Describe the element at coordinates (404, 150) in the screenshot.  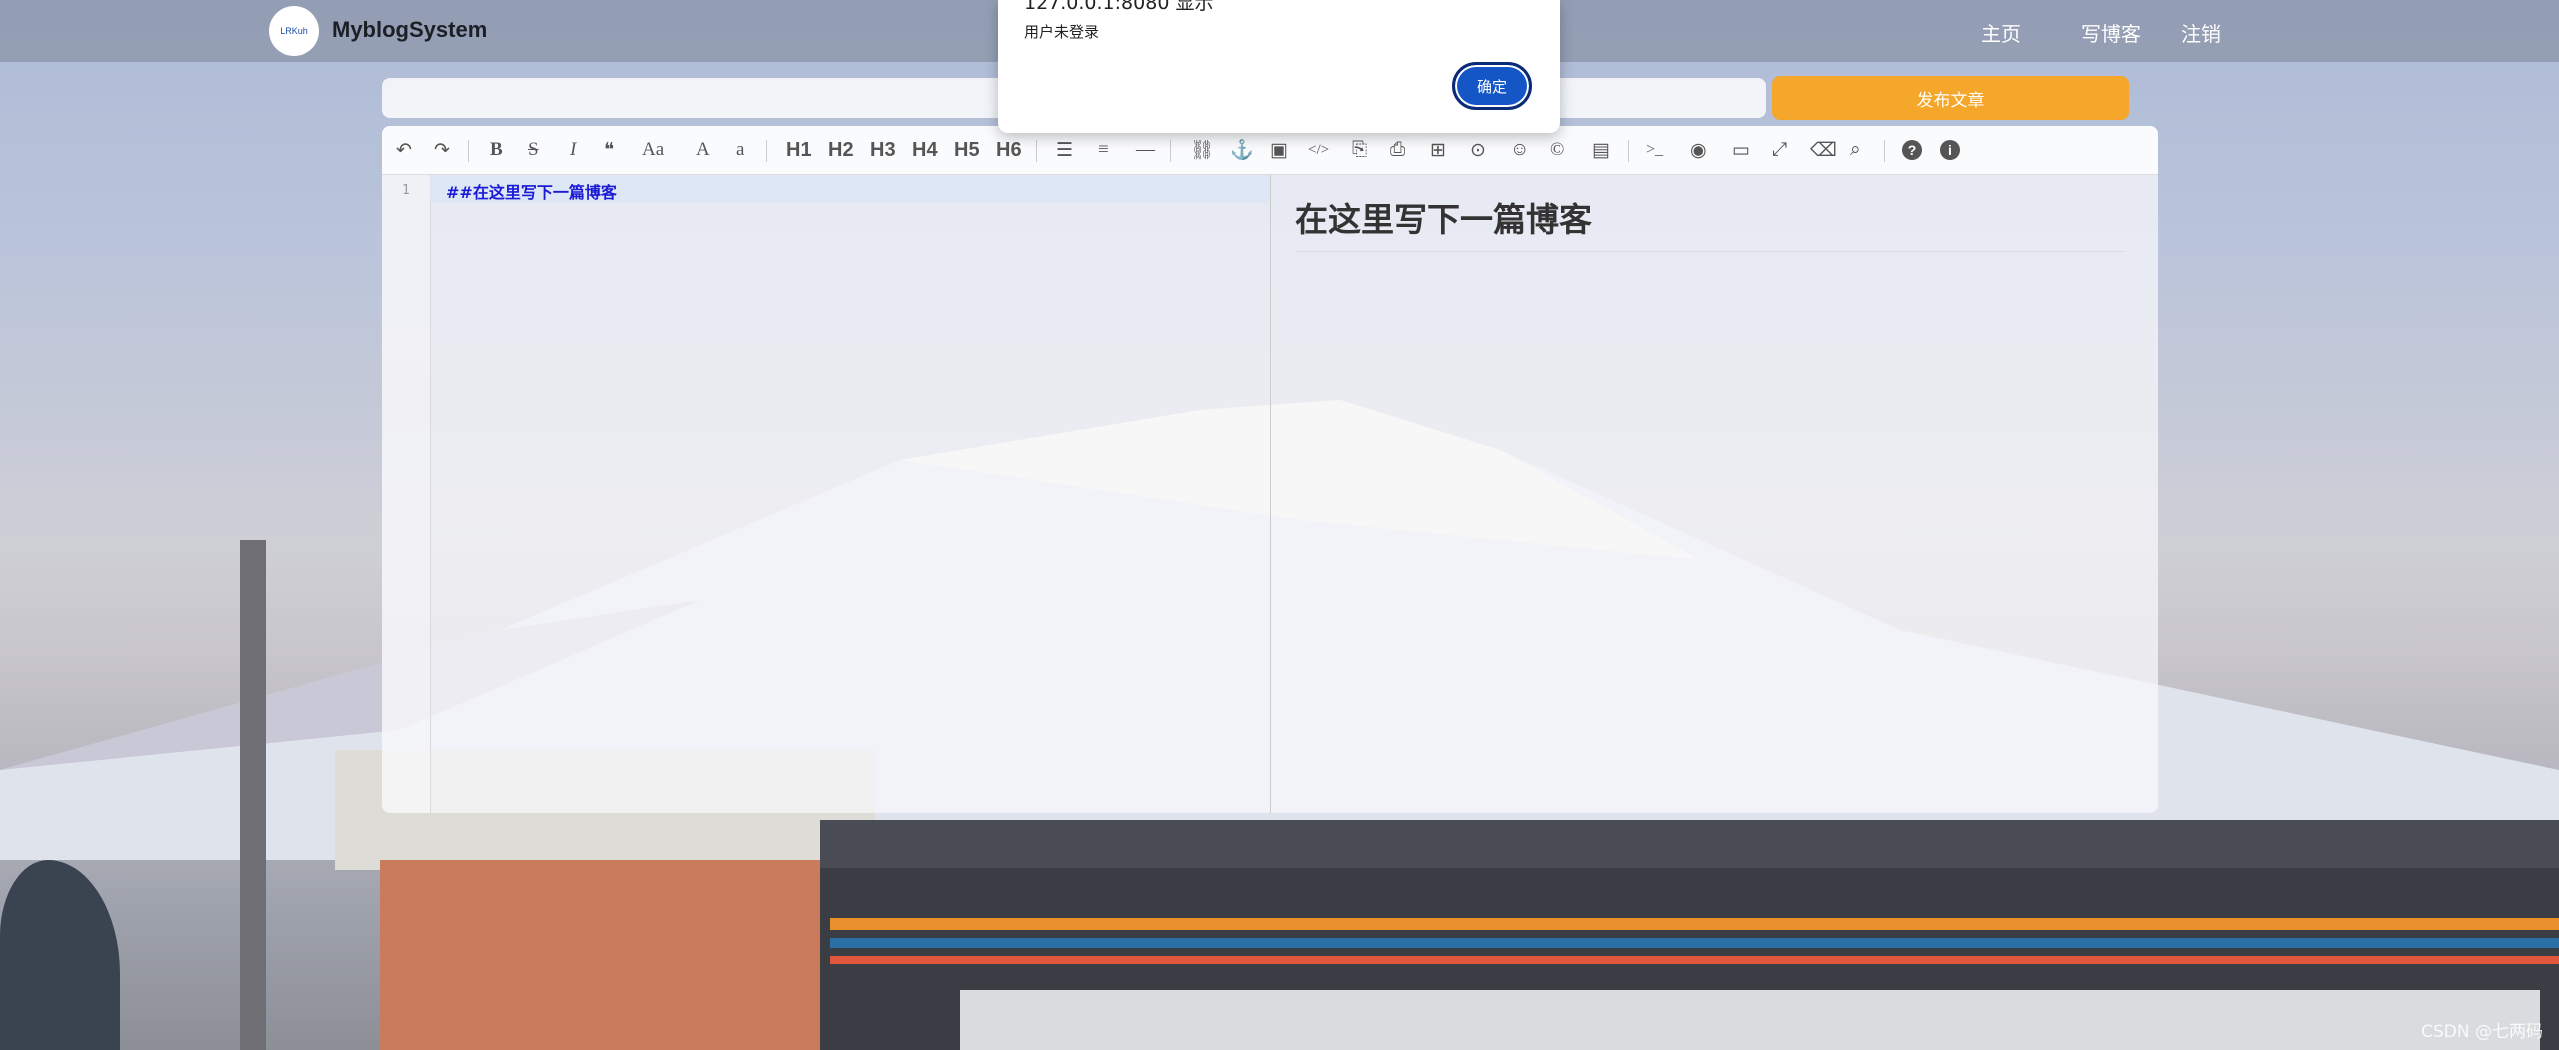
I see `undo-icon: ↶` at that location.